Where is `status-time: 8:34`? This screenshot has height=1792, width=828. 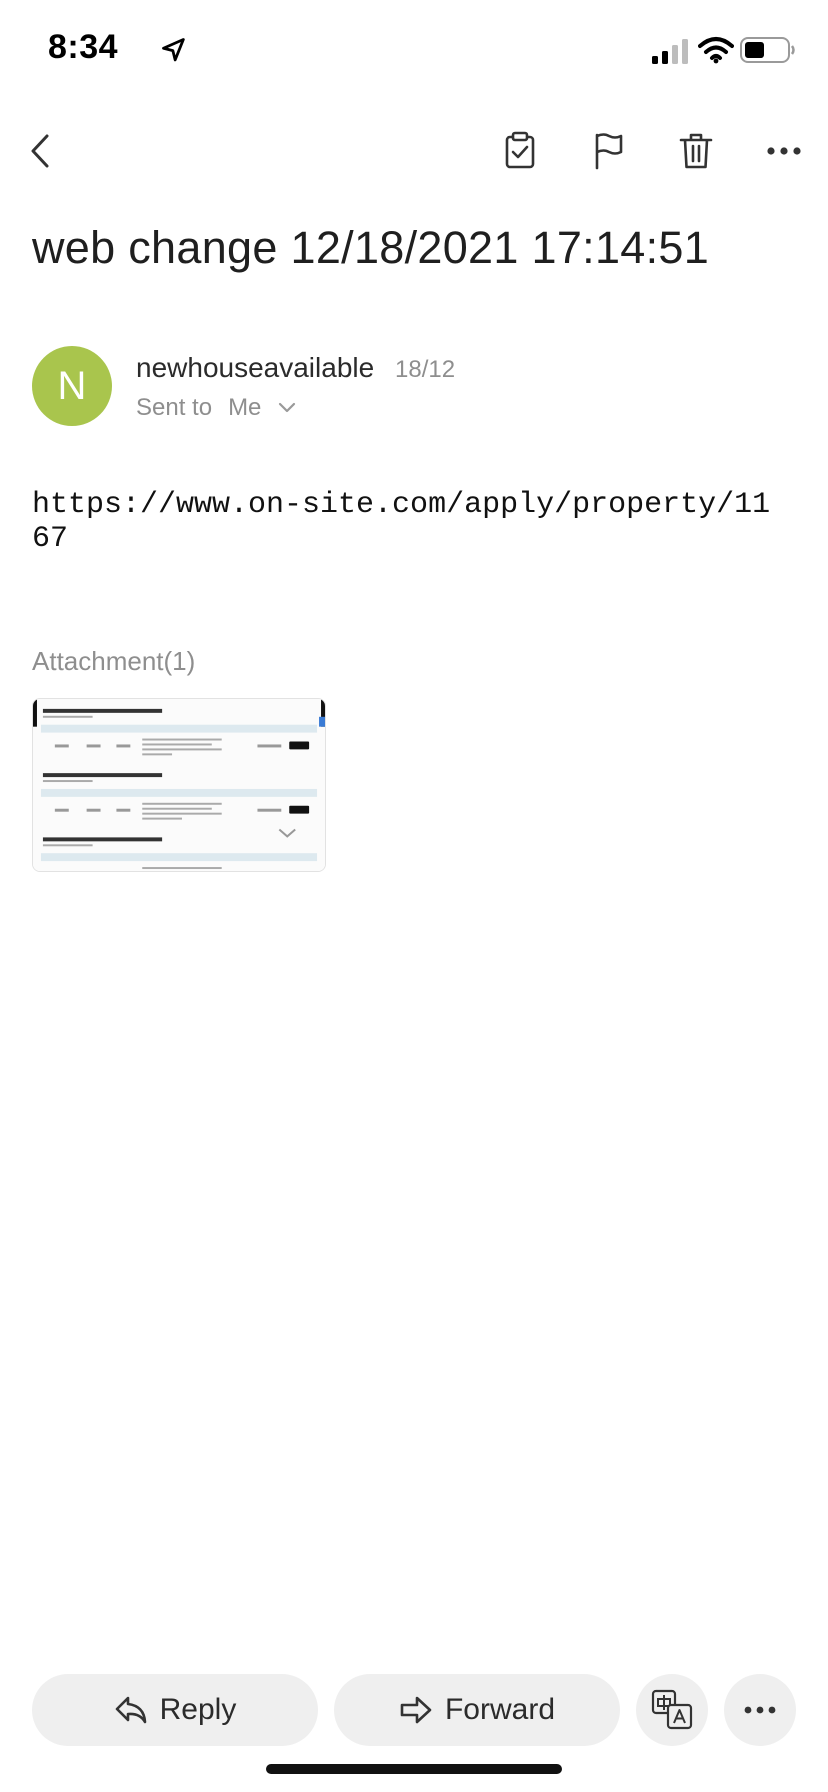
status-time: 8:34 is located at coordinates (83, 47).